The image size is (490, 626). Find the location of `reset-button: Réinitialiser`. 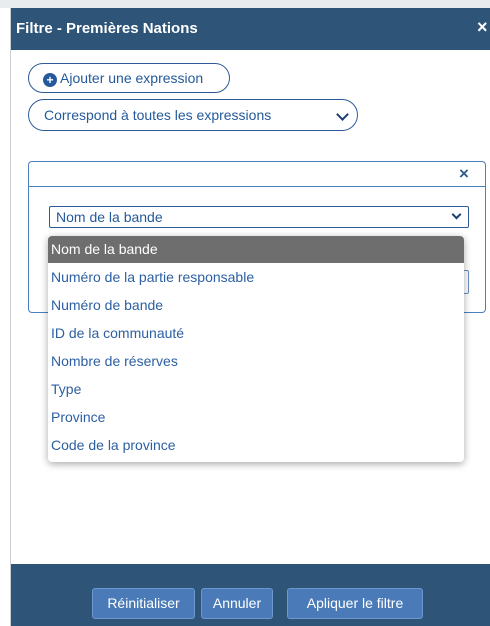

reset-button: Réinitialiser is located at coordinates (143, 603).